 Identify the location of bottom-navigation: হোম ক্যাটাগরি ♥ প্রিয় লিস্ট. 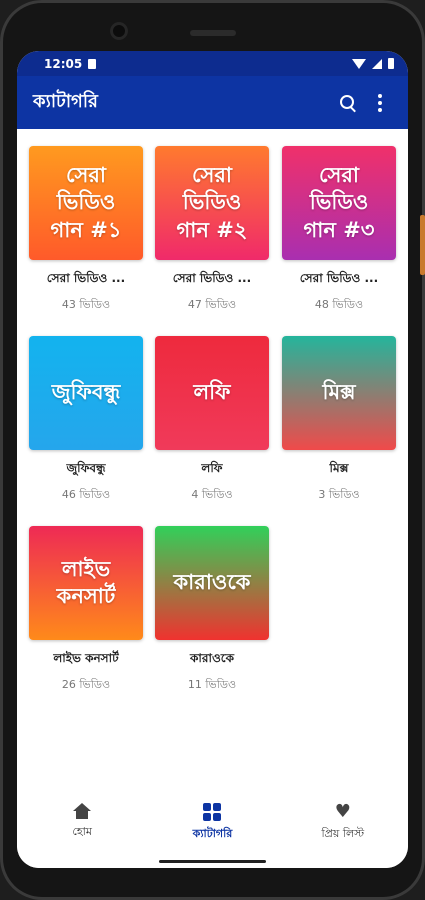
(212, 830).